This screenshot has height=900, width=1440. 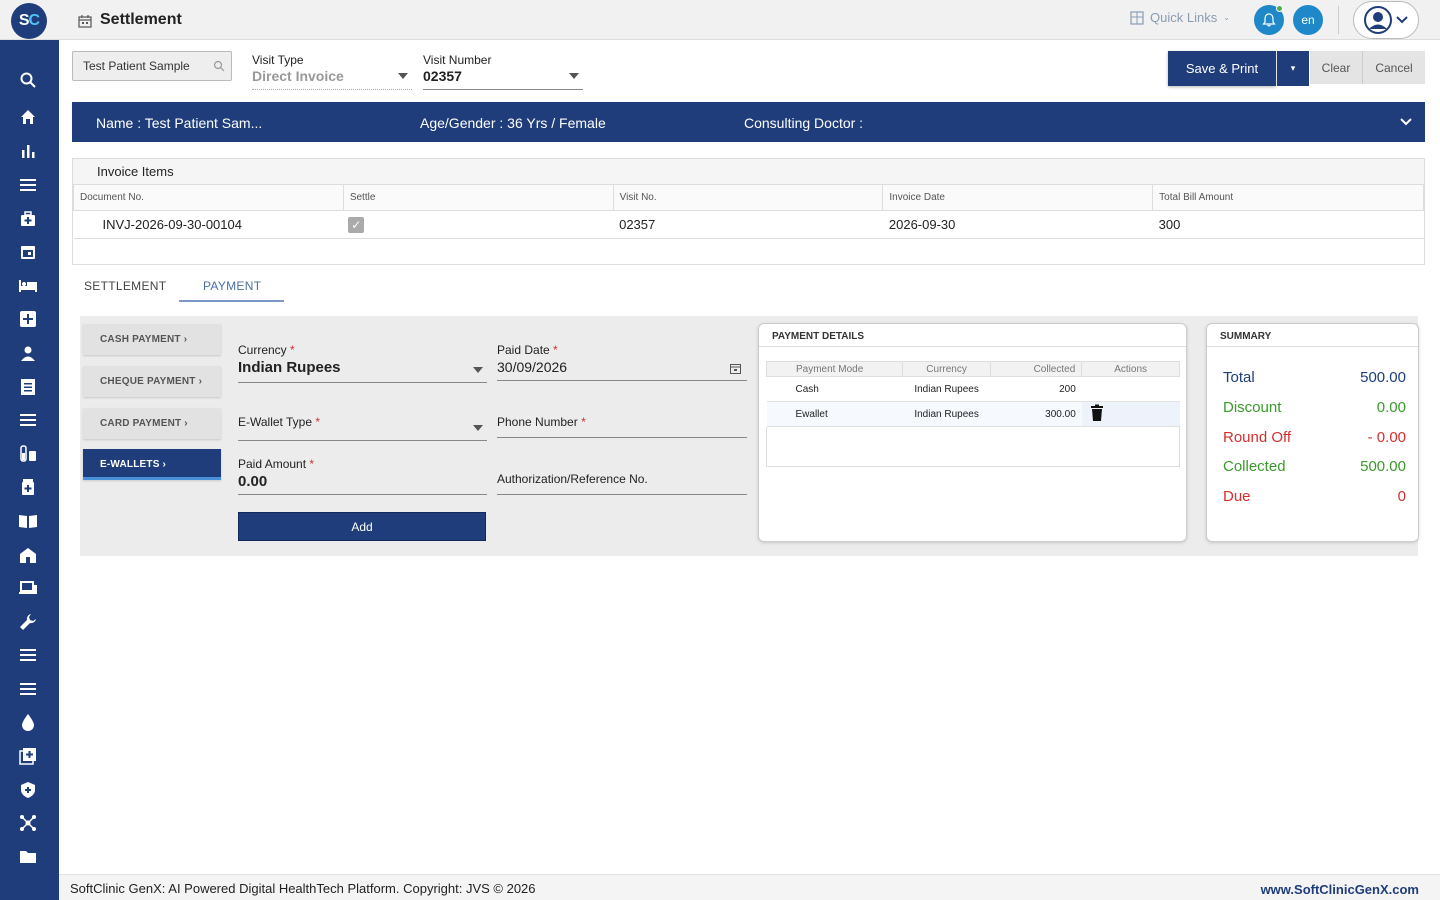 I want to click on summary-value: 0, so click(x=1401, y=496).